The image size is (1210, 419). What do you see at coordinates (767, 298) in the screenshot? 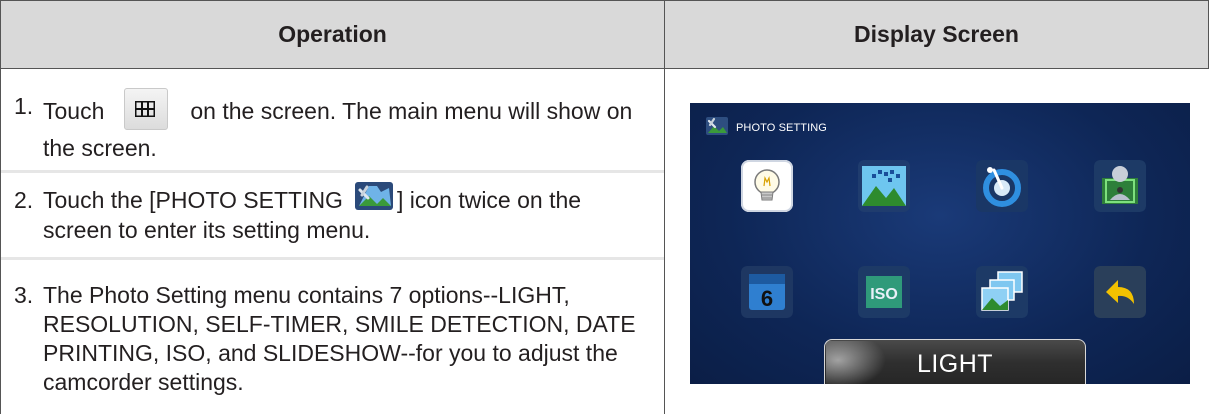
I see `svg-text: 6` at bounding box center [767, 298].